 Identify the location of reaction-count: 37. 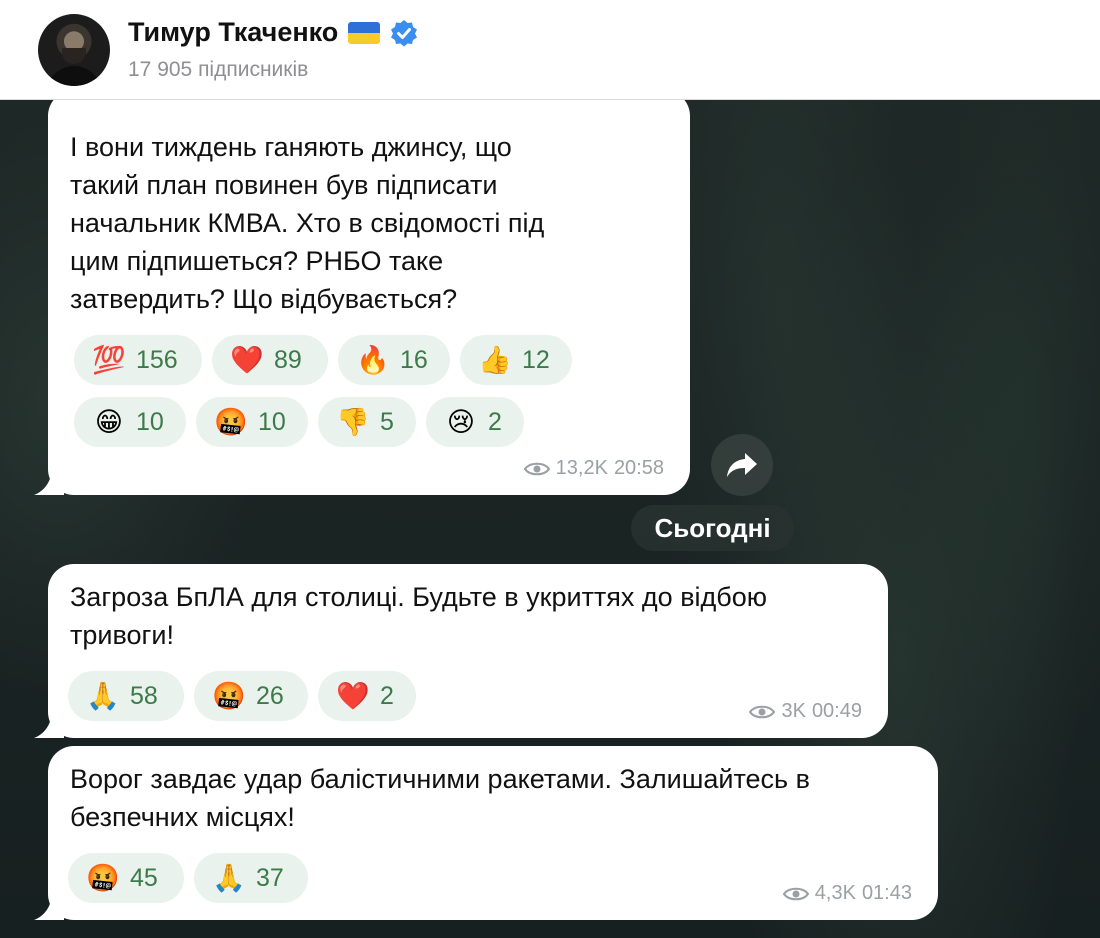
(270, 877).